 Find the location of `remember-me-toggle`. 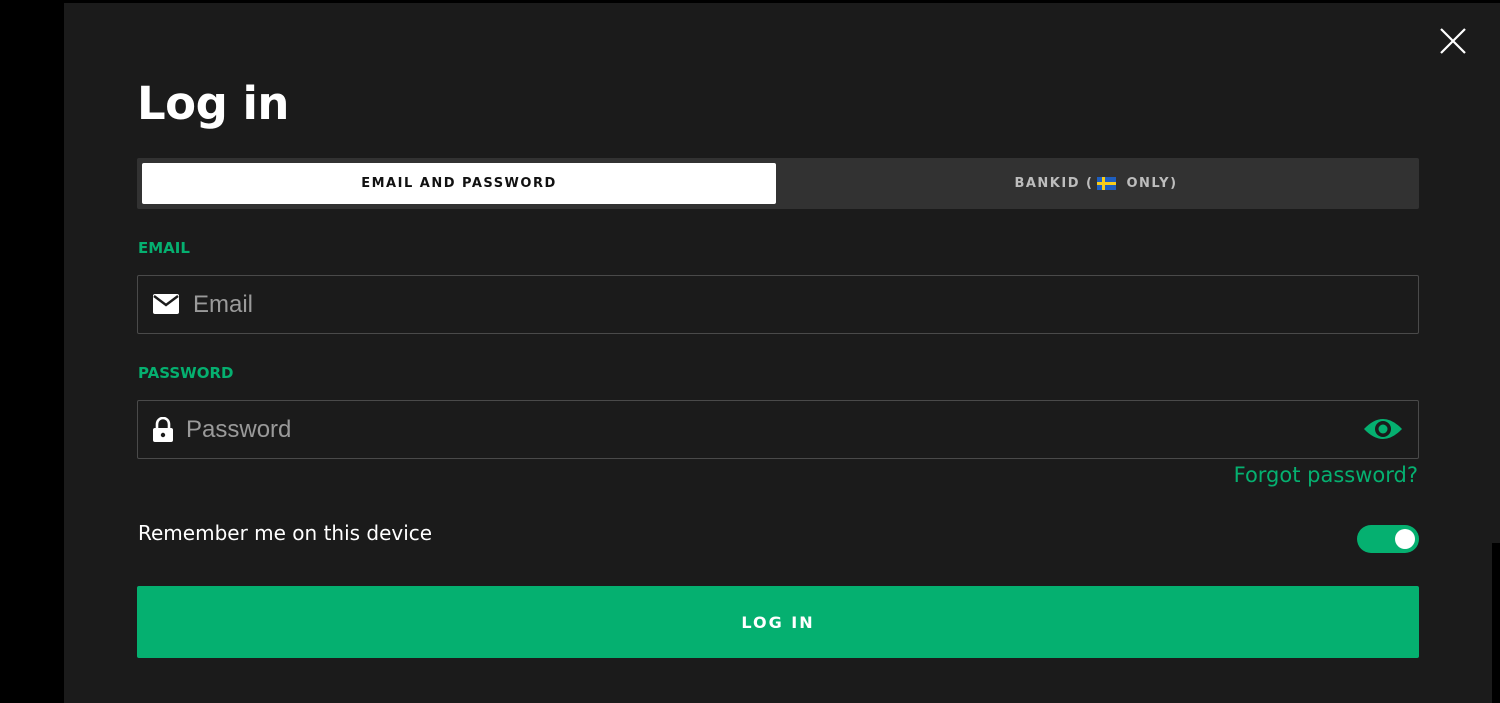

remember-me-toggle is located at coordinates (1388, 539).